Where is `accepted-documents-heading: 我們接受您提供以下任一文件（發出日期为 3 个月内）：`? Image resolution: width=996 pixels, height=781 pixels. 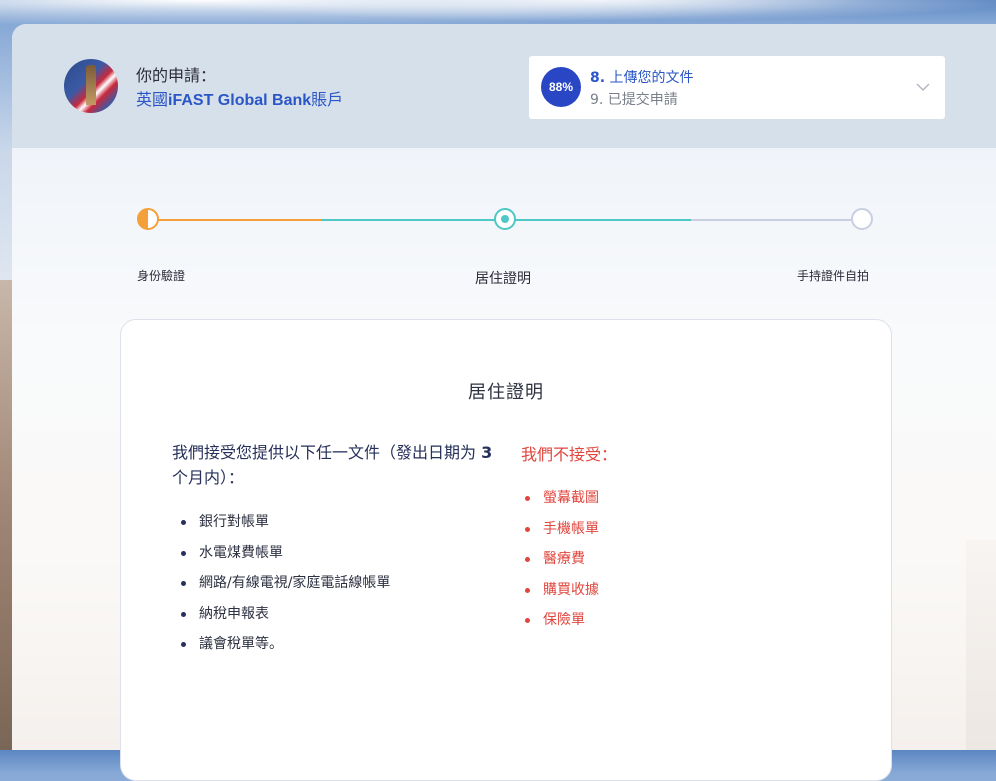
accepted-documents-heading: 我們接受您提供以下任一文件（發出日期为 3 个月内）： is located at coordinates (332, 465).